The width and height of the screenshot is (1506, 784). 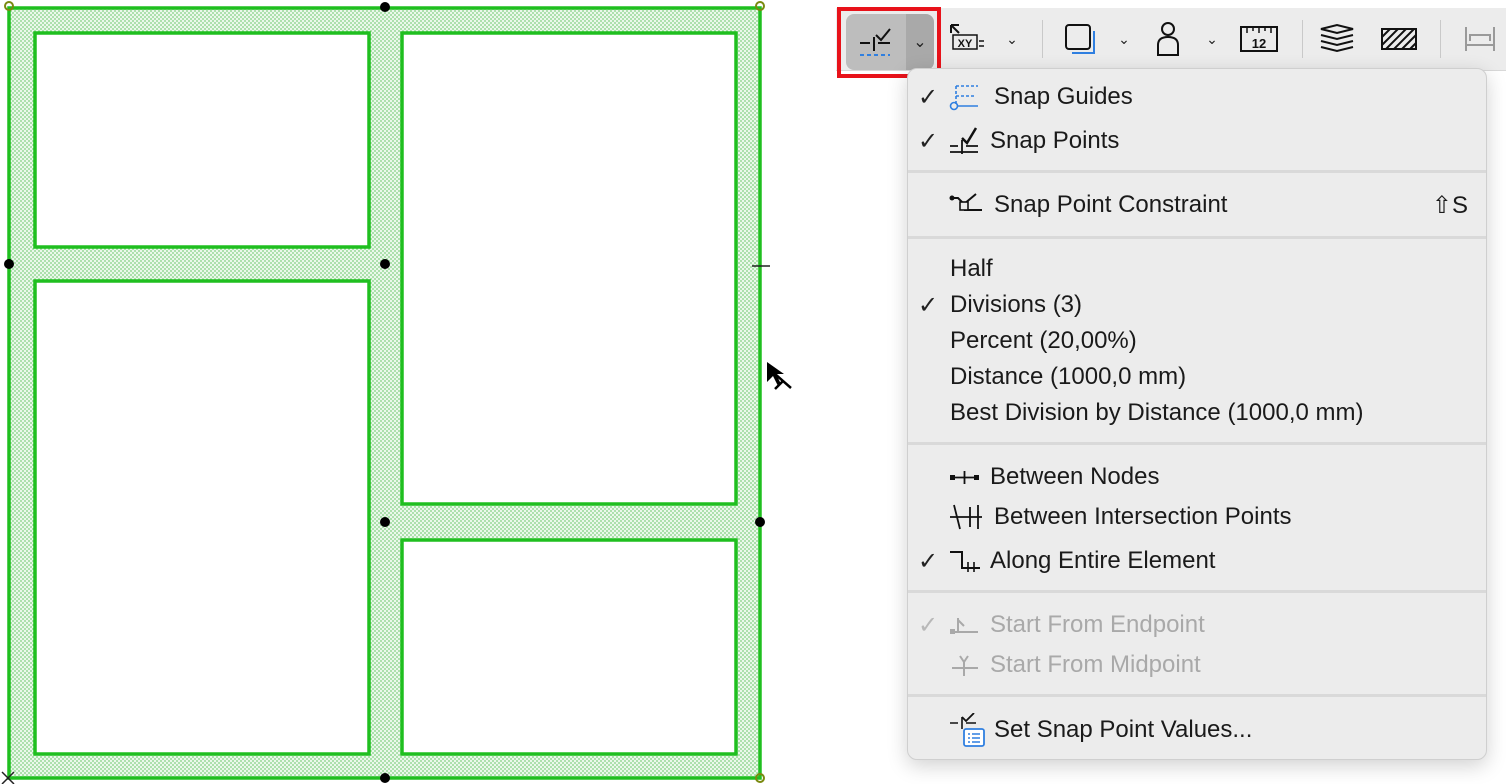 I want to click on xy-coordinates-icon: XY, so click(x=967, y=37).